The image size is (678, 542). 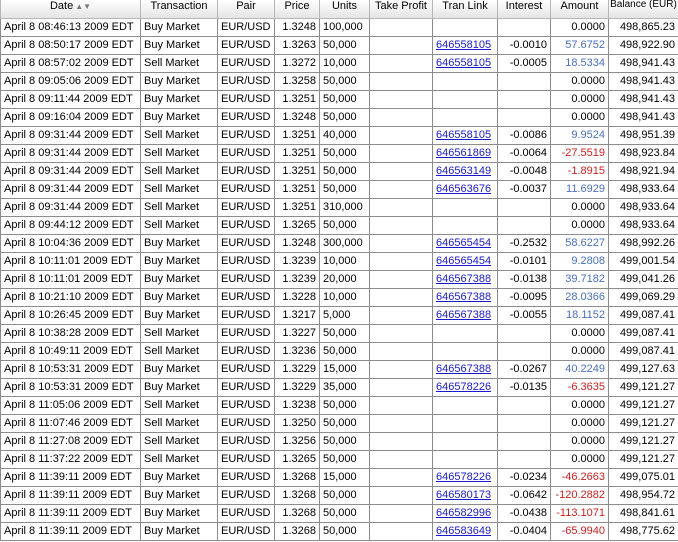 I want to click on cell-date: April 8 08:46:13 2009 EDT, so click(x=70, y=27).